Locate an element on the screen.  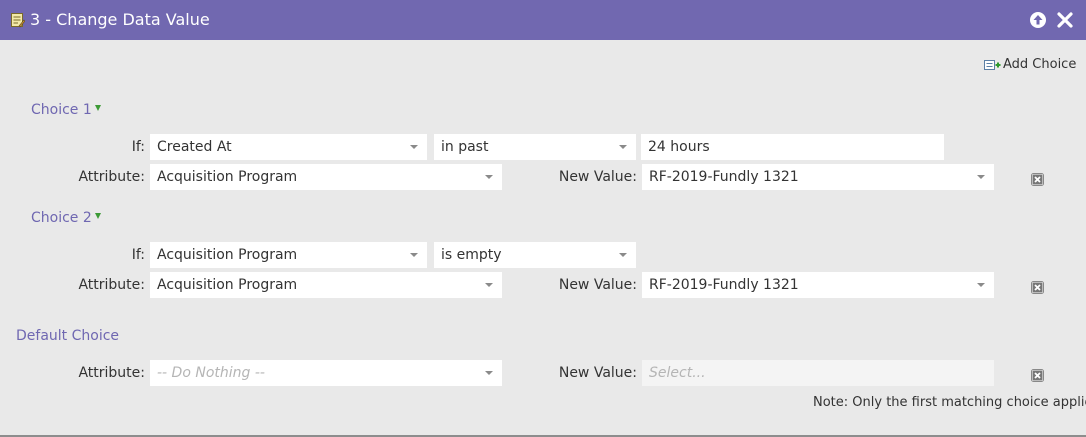
choice-2-heading: Choice 2 is located at coordinates (66, 218).